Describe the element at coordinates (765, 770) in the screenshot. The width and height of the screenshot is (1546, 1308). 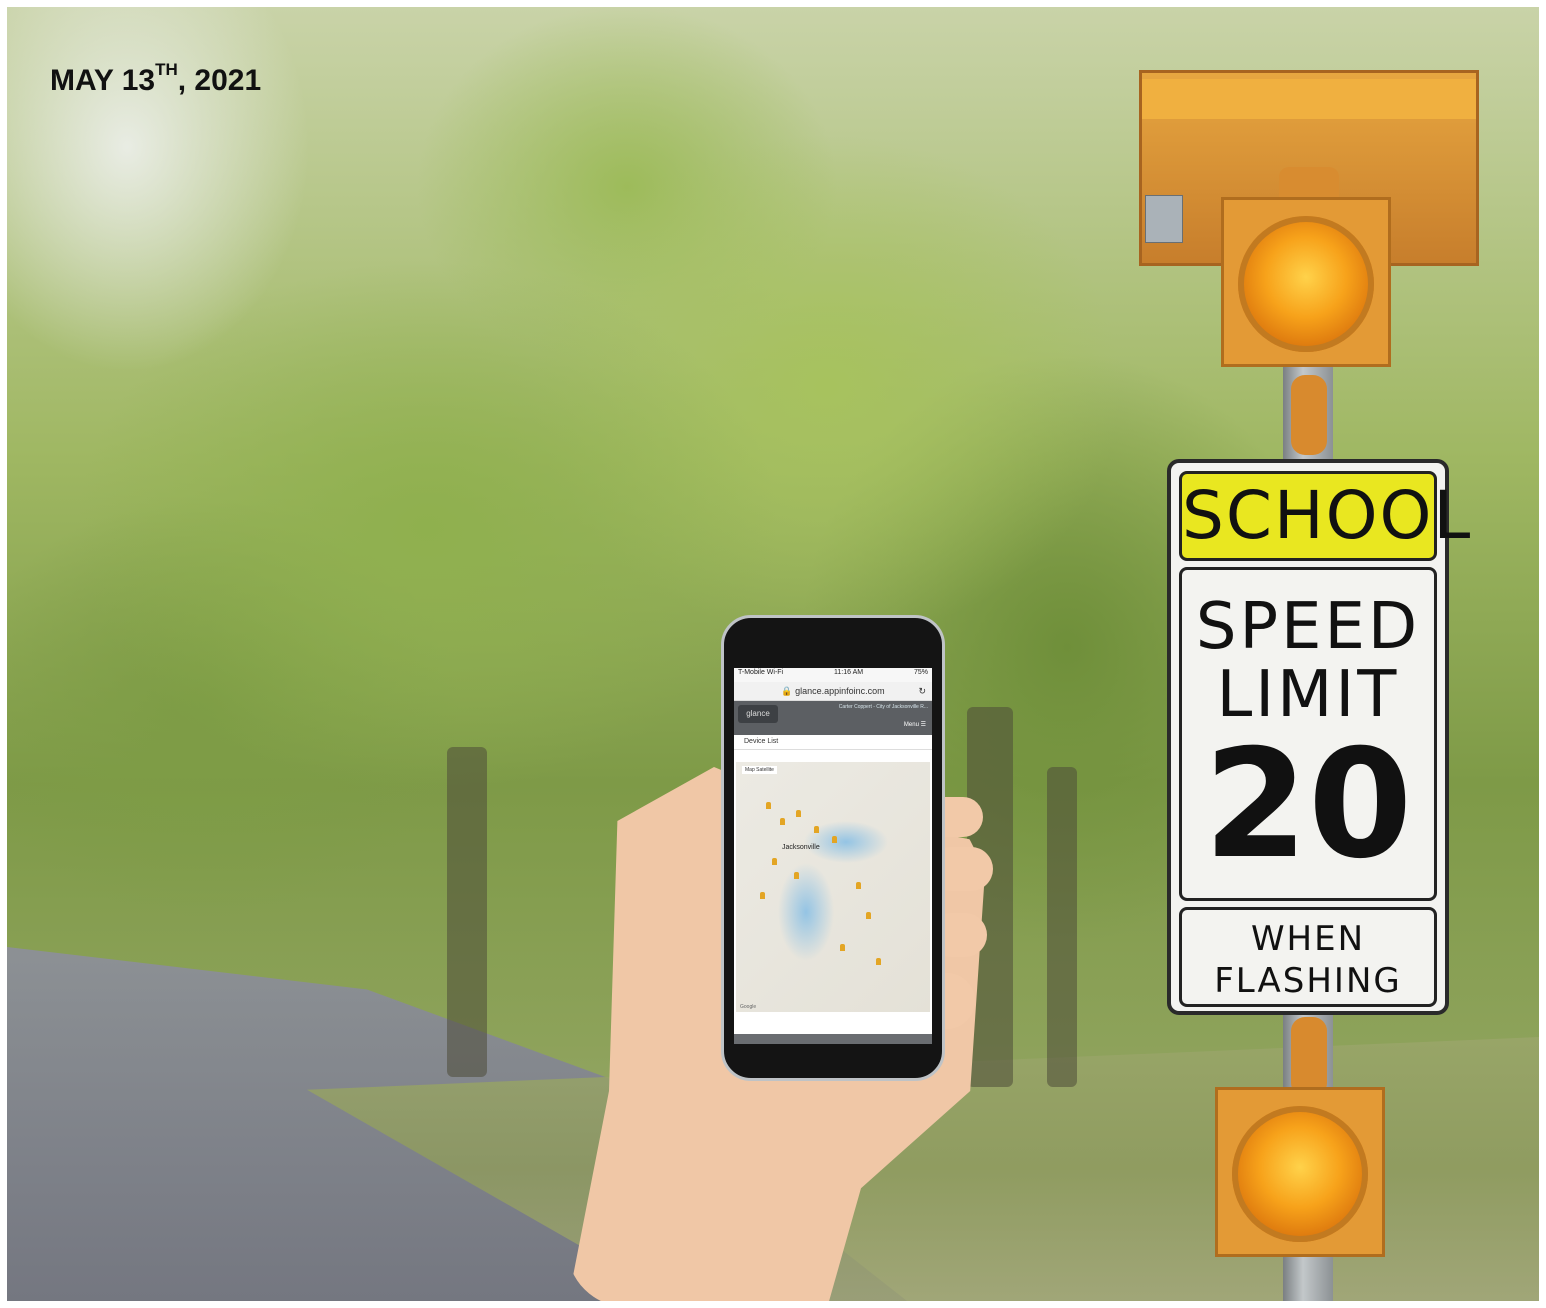
I see `tab-satellite: Satellite` at that location.